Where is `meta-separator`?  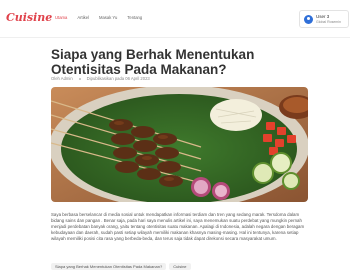 meta-separator is located at coordinates (79, 78).